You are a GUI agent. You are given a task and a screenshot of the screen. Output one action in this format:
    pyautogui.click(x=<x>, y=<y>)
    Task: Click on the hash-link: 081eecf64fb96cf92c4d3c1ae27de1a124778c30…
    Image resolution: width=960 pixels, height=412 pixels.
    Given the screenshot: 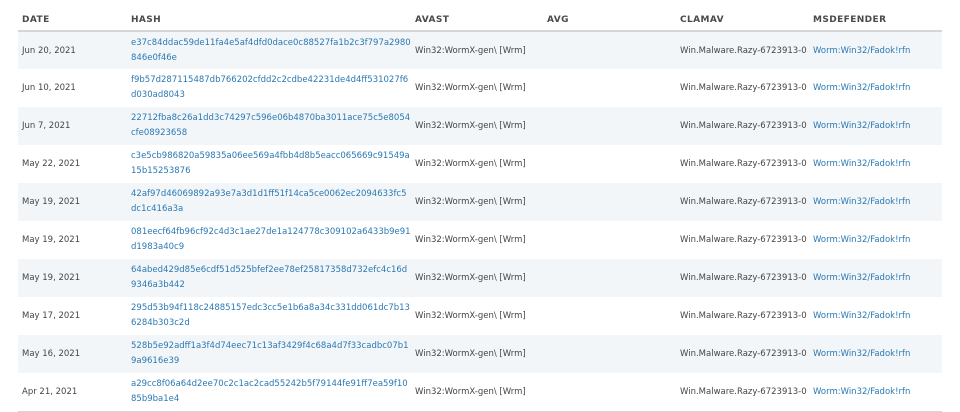 What is the action you would take?
    pyautogui.click(x=271, y=240)
    